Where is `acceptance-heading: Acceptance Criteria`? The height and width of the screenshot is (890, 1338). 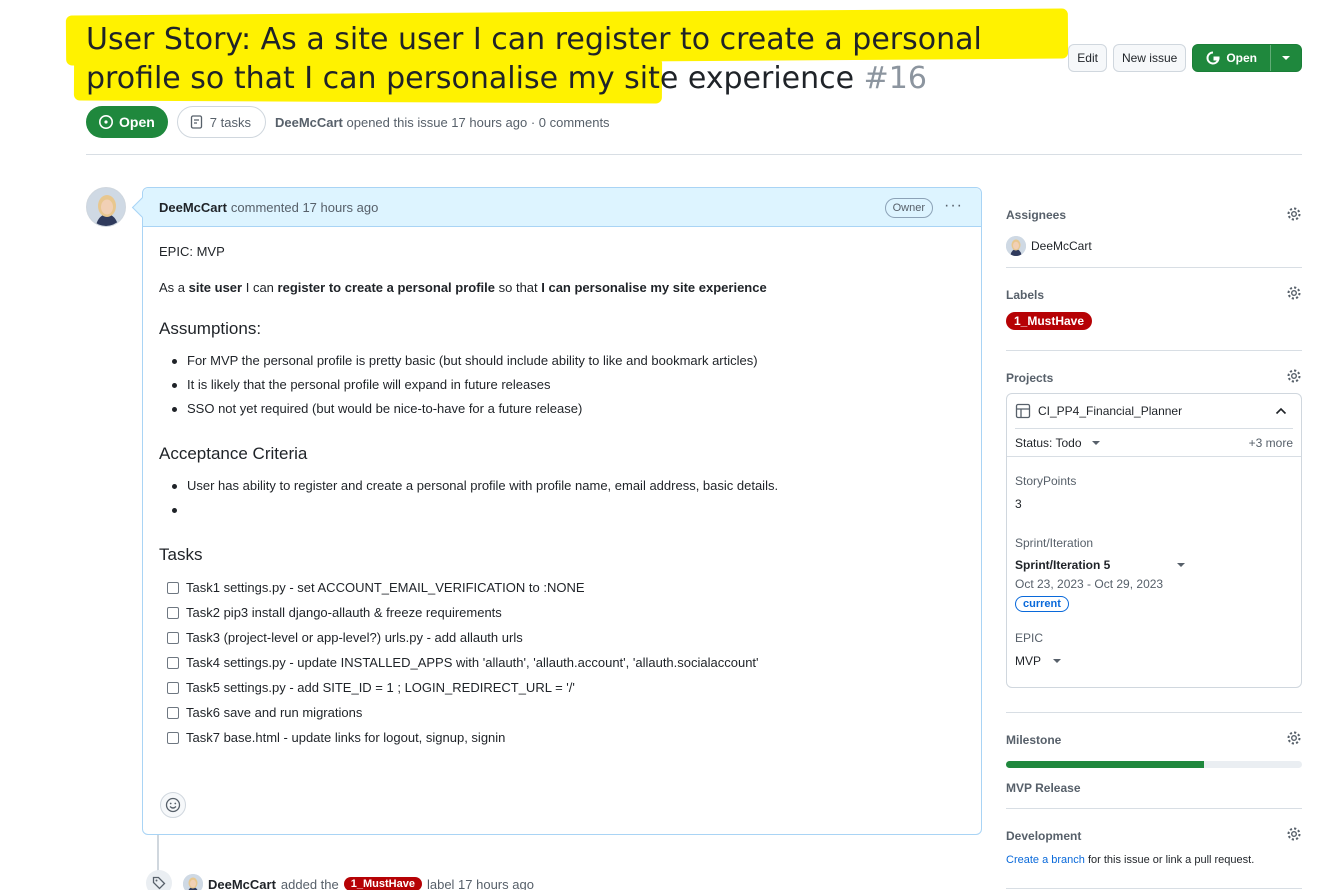 acceptance-heading: Acceptance Criteria is located at coordinates (233, 453).